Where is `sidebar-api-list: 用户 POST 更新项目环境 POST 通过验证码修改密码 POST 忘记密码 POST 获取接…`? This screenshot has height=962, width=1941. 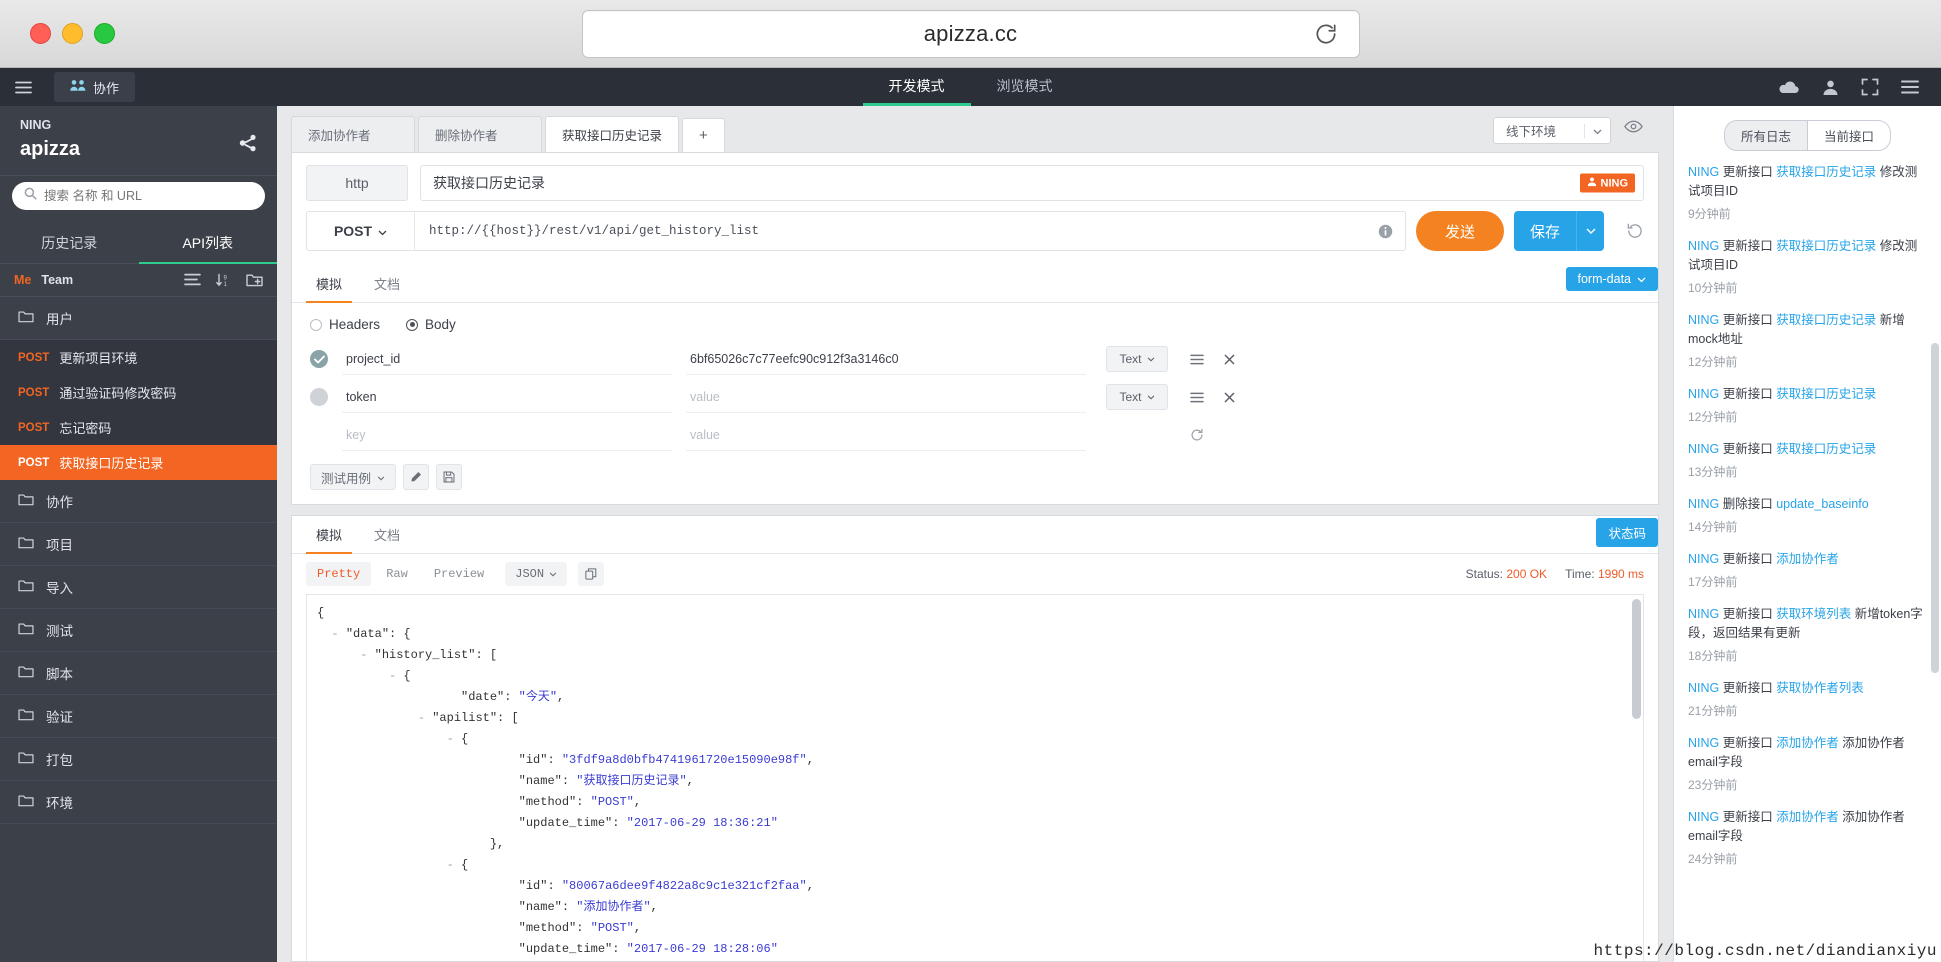 sidebar-api-list: 用户 POST 更新项目环境 POST 通过验证码修改密码 POST 忘记密码 POST 获取接… is located at coordinates (138, 629).